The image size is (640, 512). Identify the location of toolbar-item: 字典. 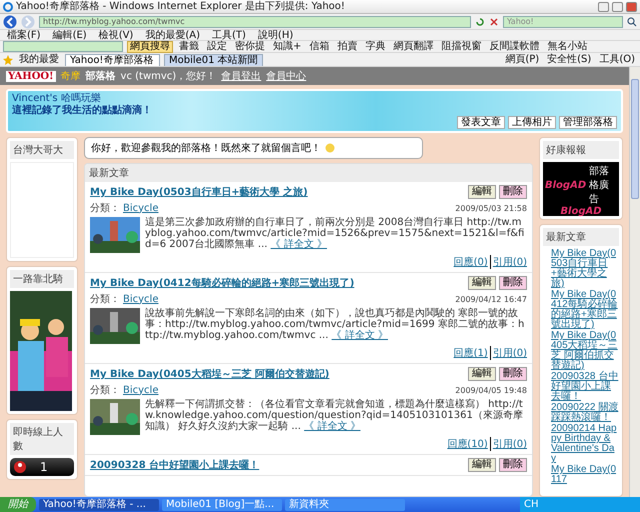
(375, 46).